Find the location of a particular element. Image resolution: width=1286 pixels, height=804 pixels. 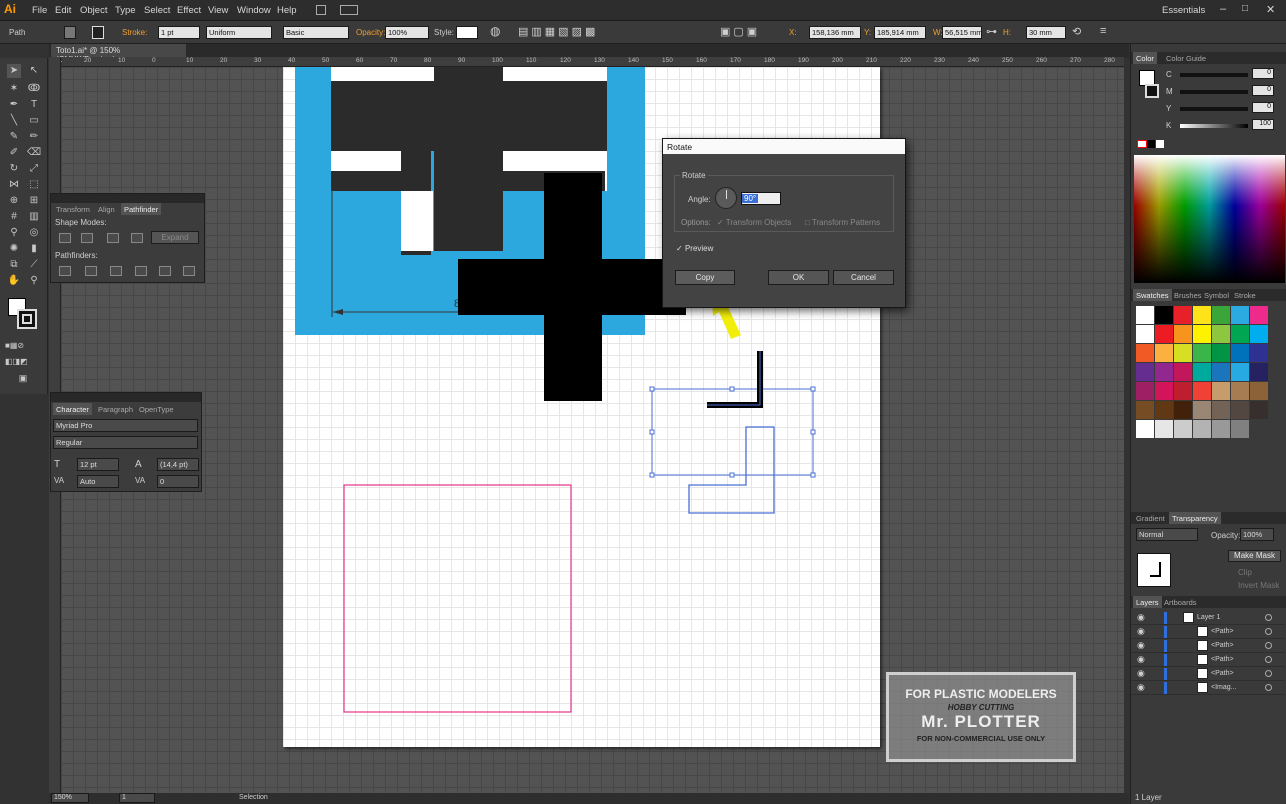

cancel-button: Cancel is located at coordinates (863, 277).